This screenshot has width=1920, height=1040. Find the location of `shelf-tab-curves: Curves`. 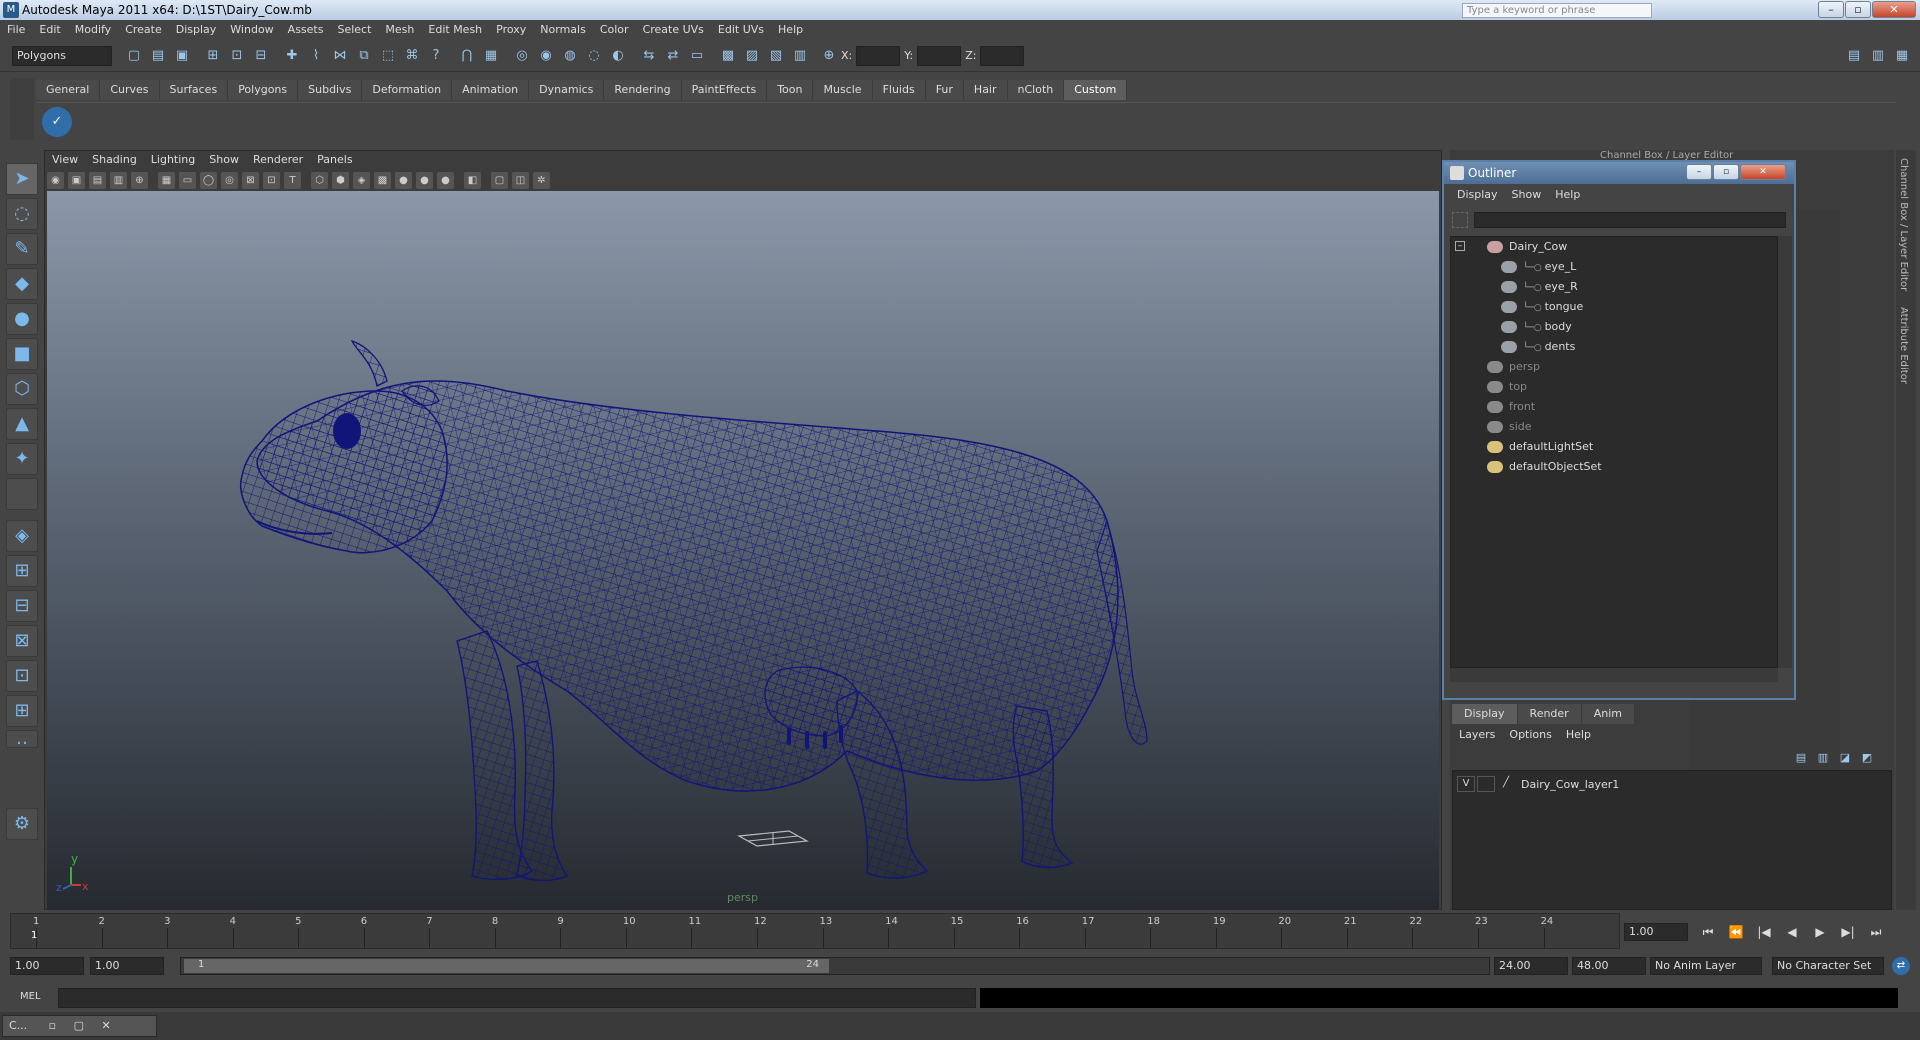

shelf-tab-curves: Curves is located at coordinates (130, 90).